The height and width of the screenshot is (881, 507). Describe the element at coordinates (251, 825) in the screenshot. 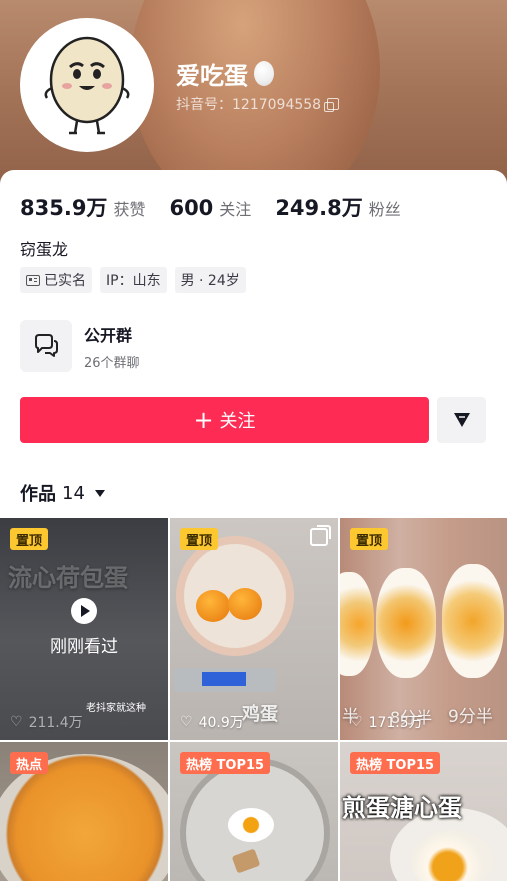

I see `fried-egg` at that location.